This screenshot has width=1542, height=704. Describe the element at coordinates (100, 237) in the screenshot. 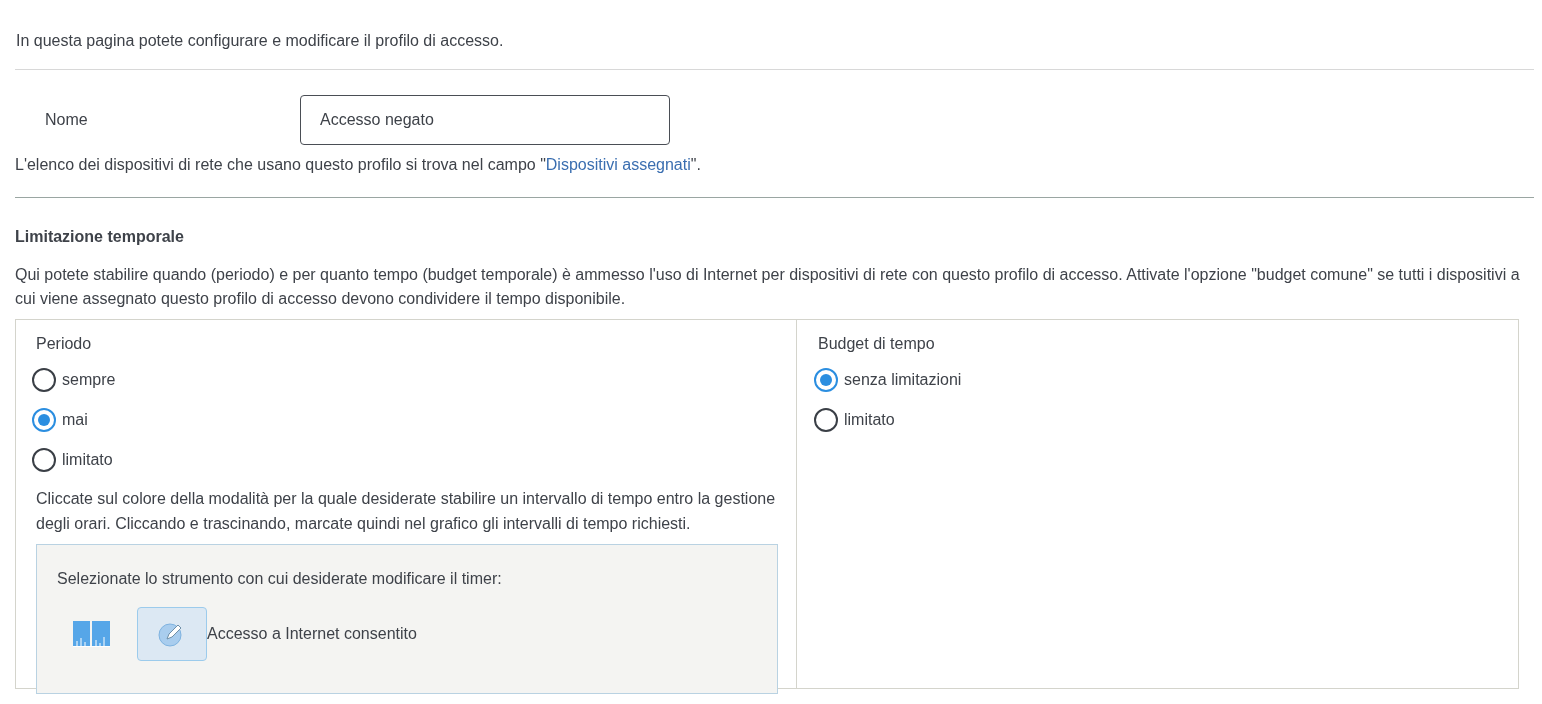

I see `section-heading: Limitazione temporale` at that location.